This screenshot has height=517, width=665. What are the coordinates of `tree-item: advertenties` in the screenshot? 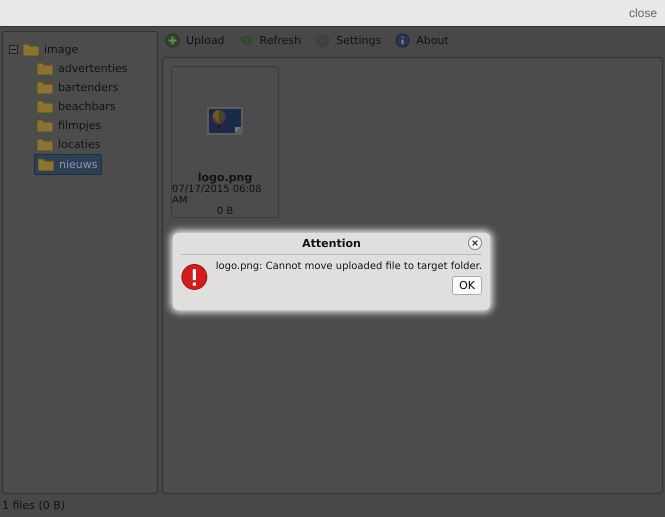 It's located at (93, 68).